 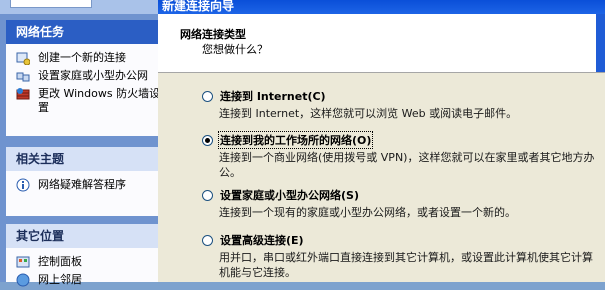 What do you see at coordinates (43, 107) in the screenshot?
I see `task-label-continued: 置` at bounding box center [43, 107].